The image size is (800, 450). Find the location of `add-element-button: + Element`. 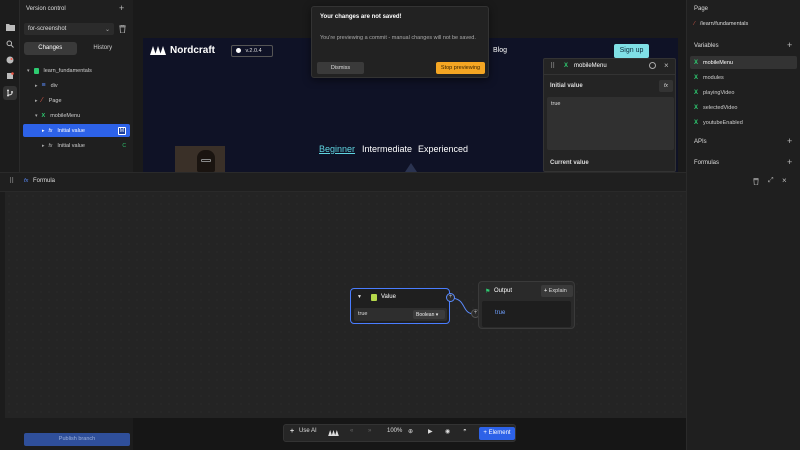

add-element-button: + Element is located at coordinates (497, 433).